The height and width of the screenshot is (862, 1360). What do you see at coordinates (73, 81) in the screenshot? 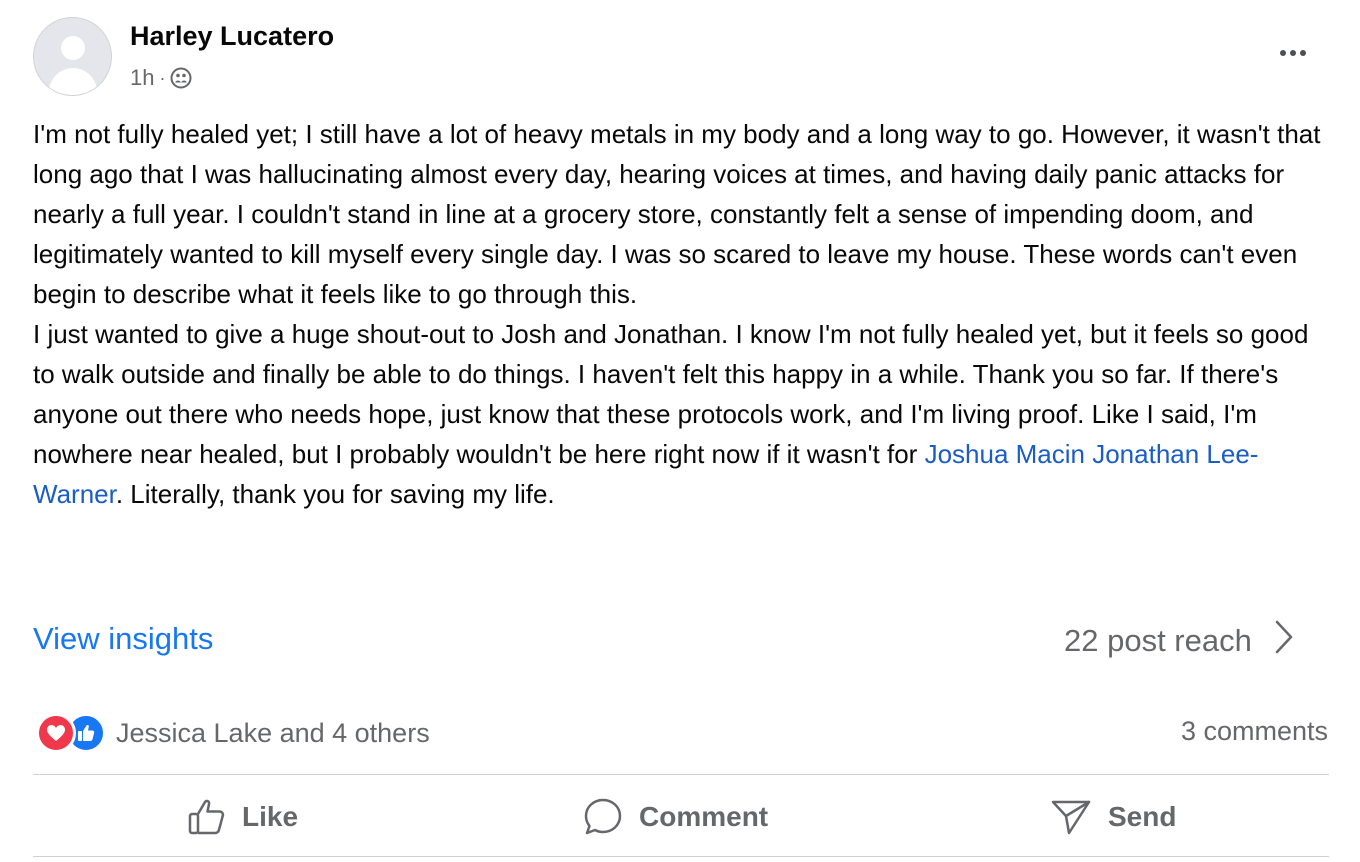
I see `avatar-body-shape` at bounding box center [73, 81].